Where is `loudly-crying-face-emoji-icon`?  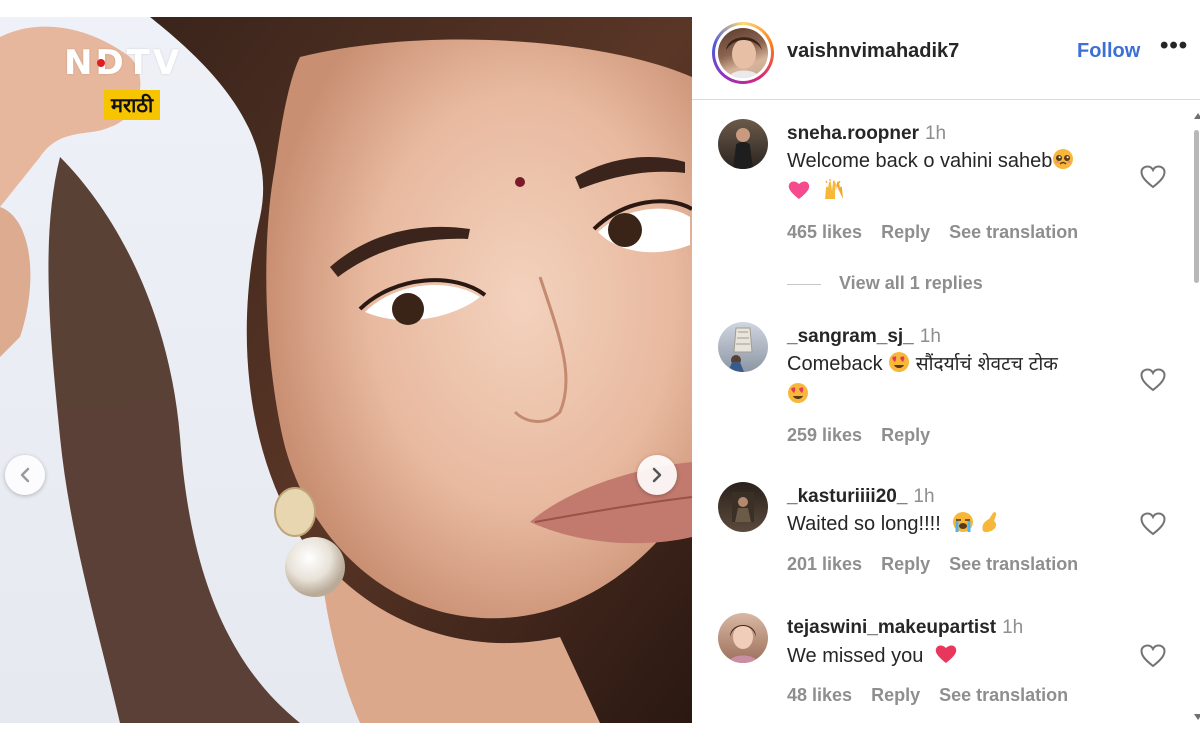
loudly-crying-face-emoji-icon is located at coordinates (963, 526).